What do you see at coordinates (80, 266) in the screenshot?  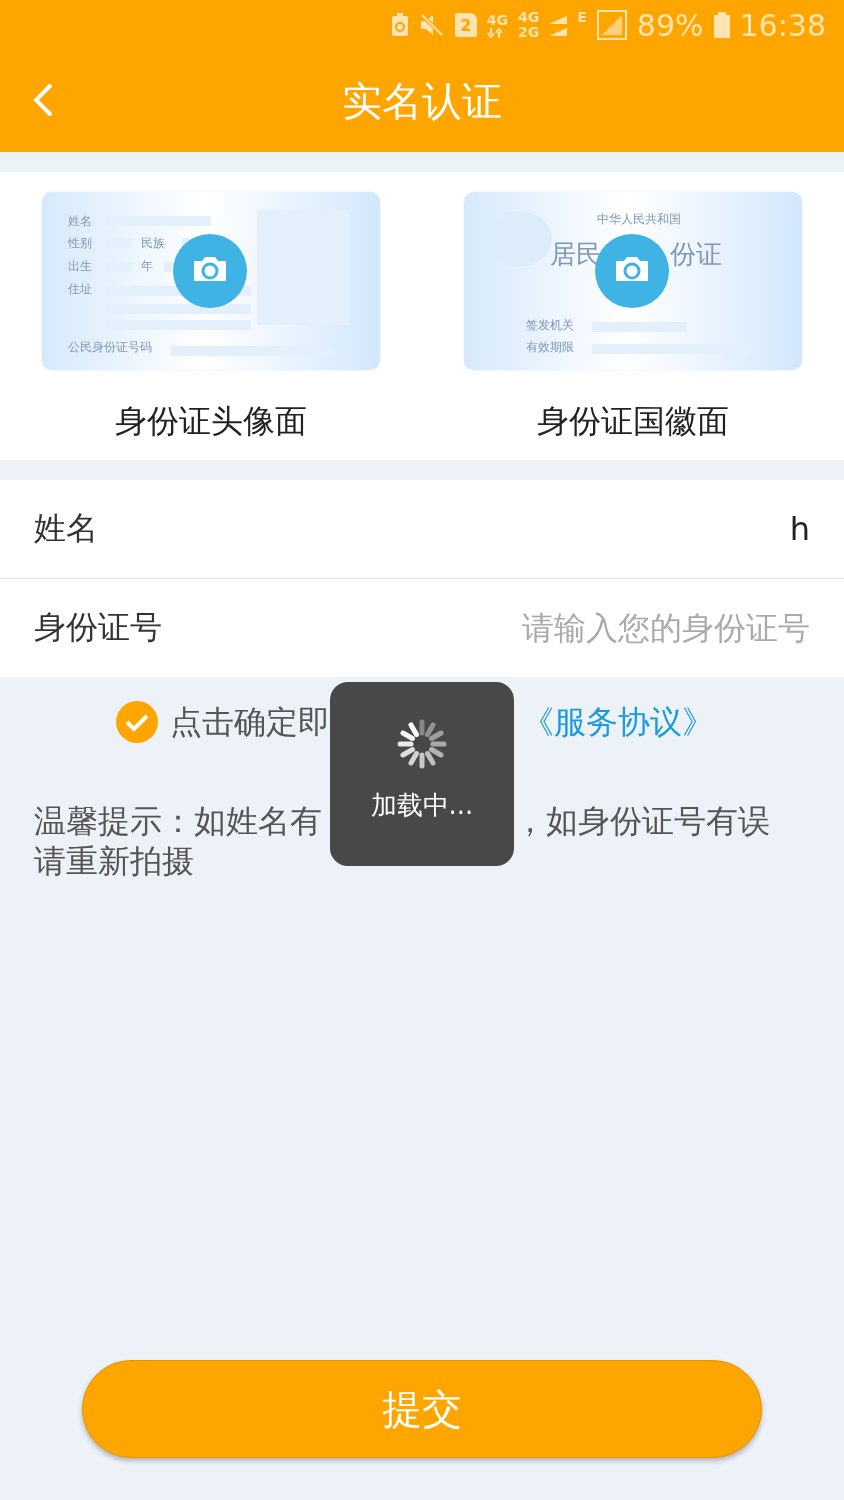 I see `card-label: 出生` at bounding box center [80, 266].